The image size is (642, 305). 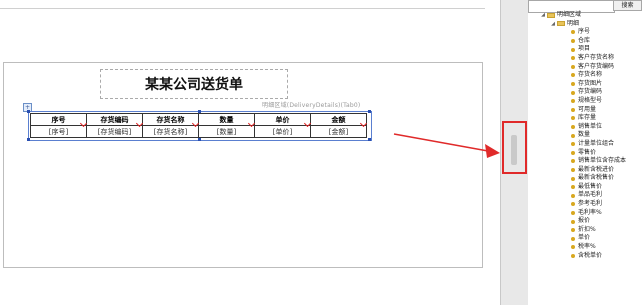 I want to click on tree-field-item: 存货名称, so click(x=589, y=75).